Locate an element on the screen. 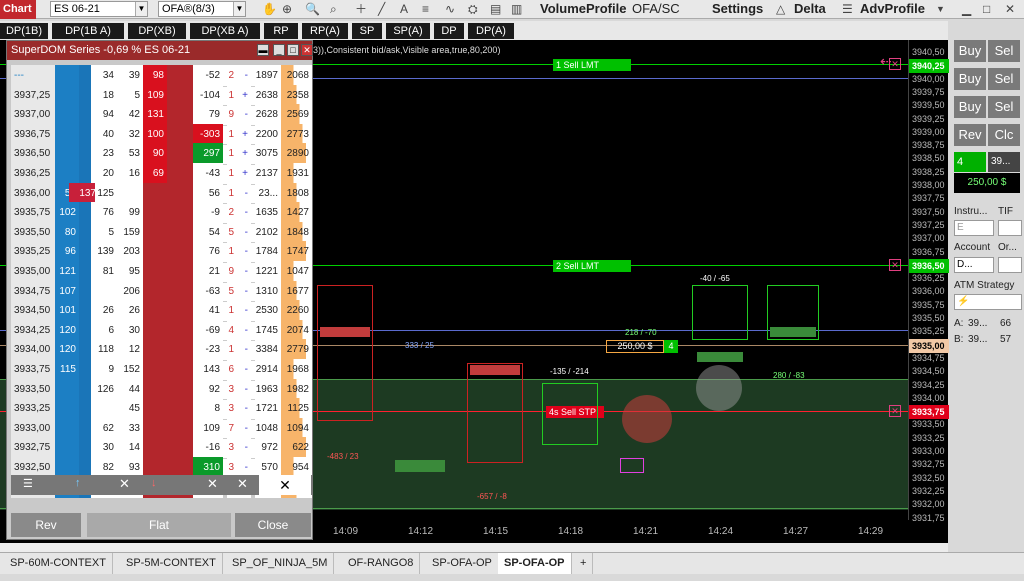 The height and width of the screenshot is (581, 1024). dom-cell-ask: 90 is located at coordinates (155, 154).